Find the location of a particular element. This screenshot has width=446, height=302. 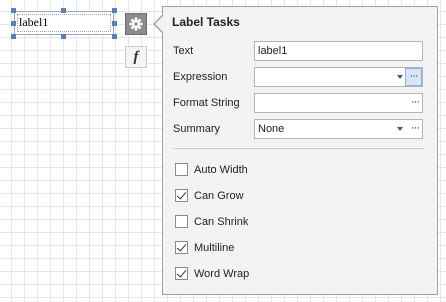

text-input: label1 is located at coordinates (338, 51).